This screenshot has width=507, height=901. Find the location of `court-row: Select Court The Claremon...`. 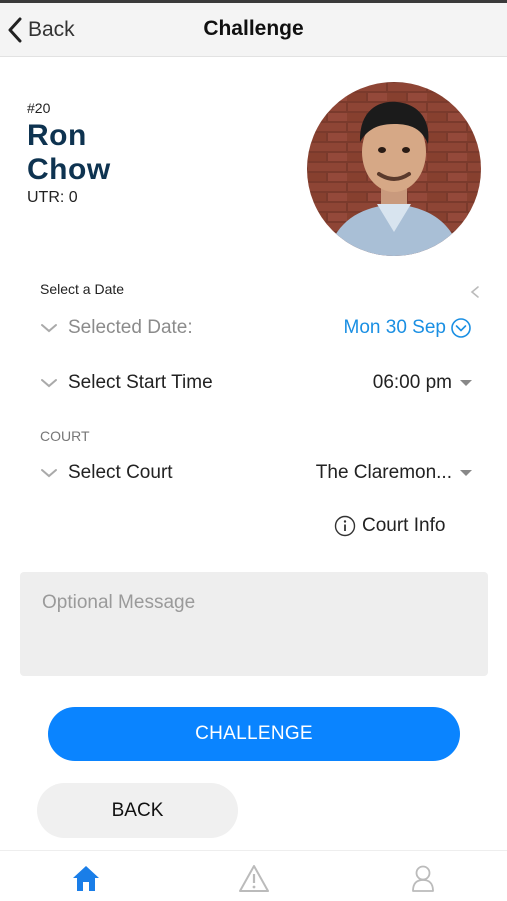

court-row: Select Court The Claremon... is located at coordinates (256, 473).